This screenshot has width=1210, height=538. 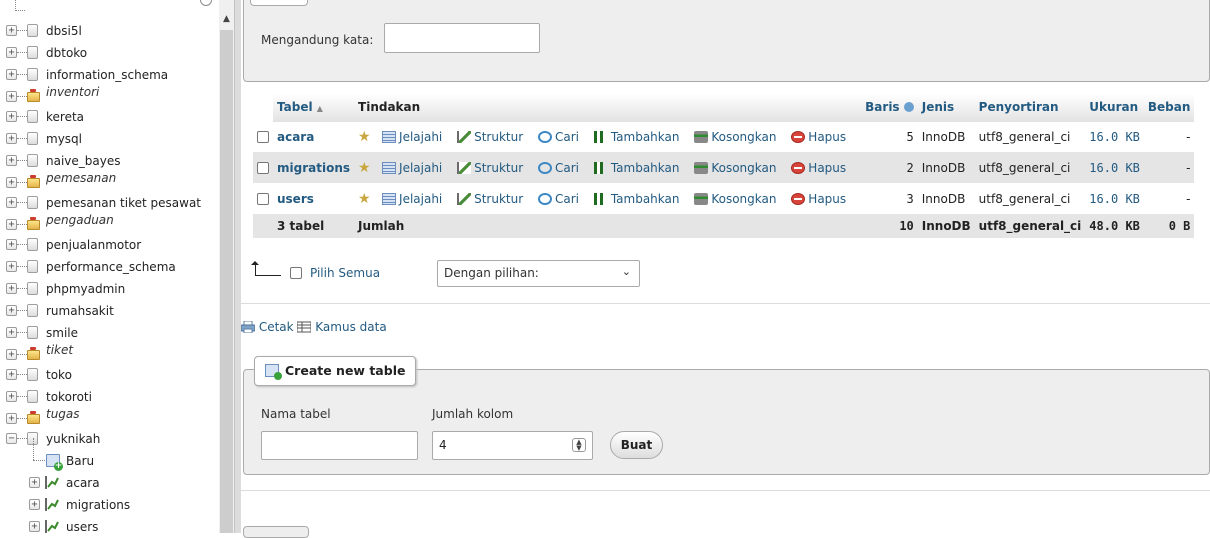 I want to click on table-name-input, so click(x=339, y=445).